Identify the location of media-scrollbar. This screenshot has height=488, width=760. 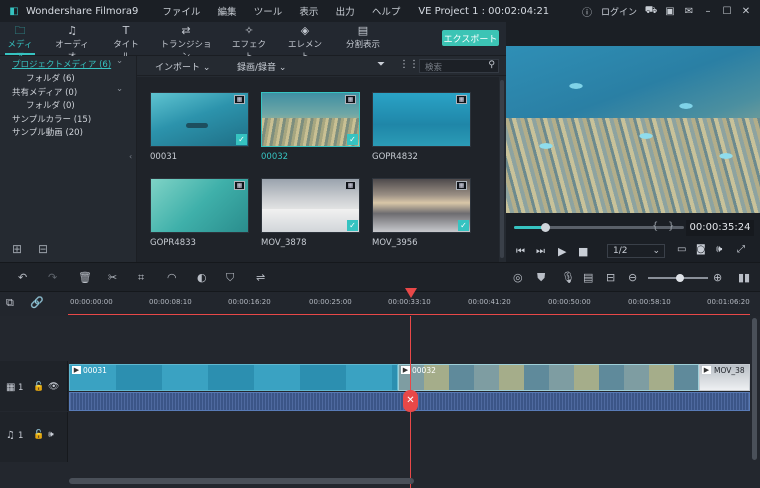
(502, 169).